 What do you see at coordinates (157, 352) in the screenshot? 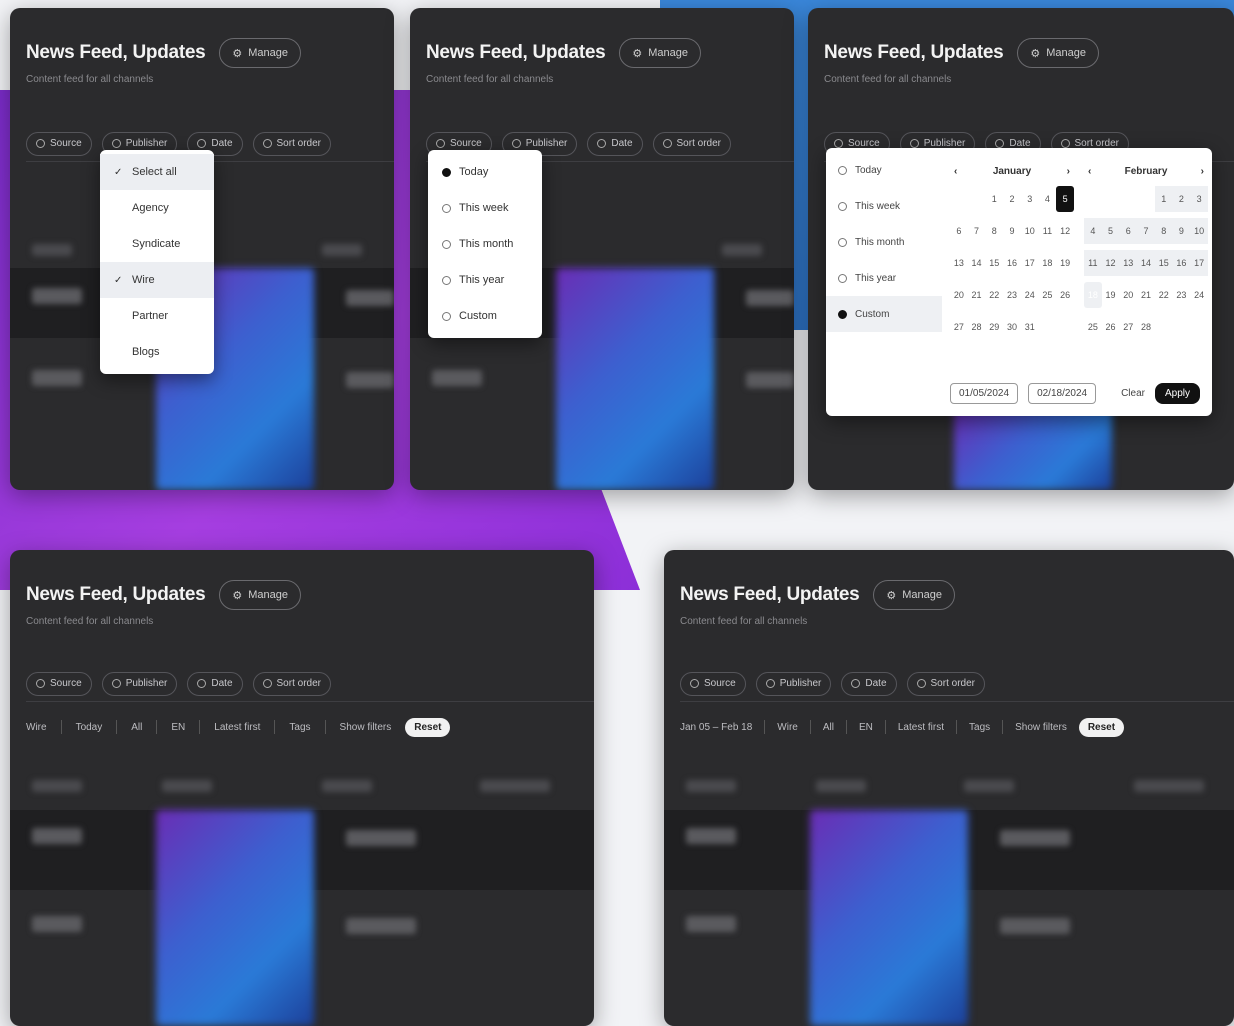
I see `menu-item: Blogs` at bounding box center [157, 352].